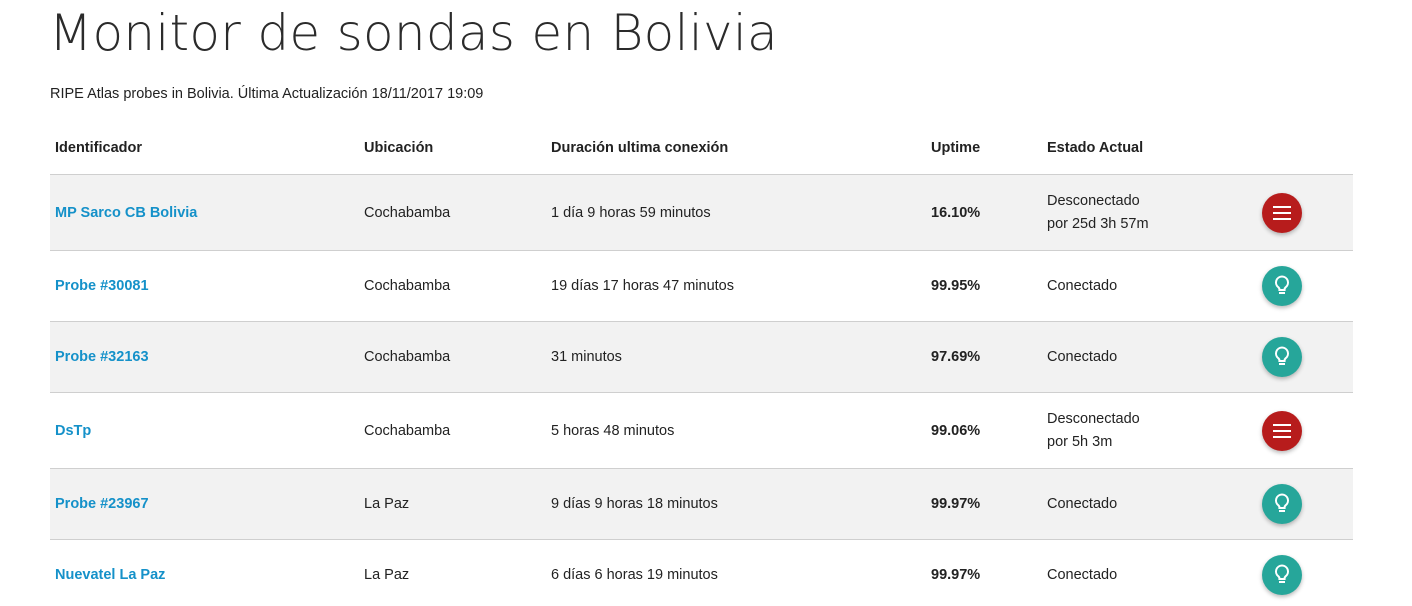  What do you see at coordinates (736, 148) in the screenshot?
I see `column-header-duration: Duración ultima conexión` at bounding box center [736, 148].